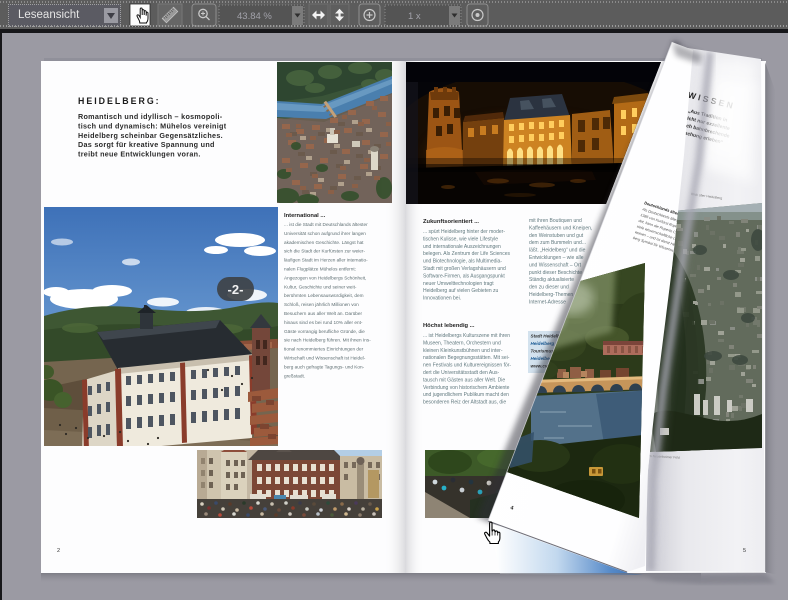 Image resolution: width=788 pixels, height=600 pixels. Describe the element at coordinates (119, 101) in the screenshot. I see `svg-text: HEIDELBERG:` at that location.